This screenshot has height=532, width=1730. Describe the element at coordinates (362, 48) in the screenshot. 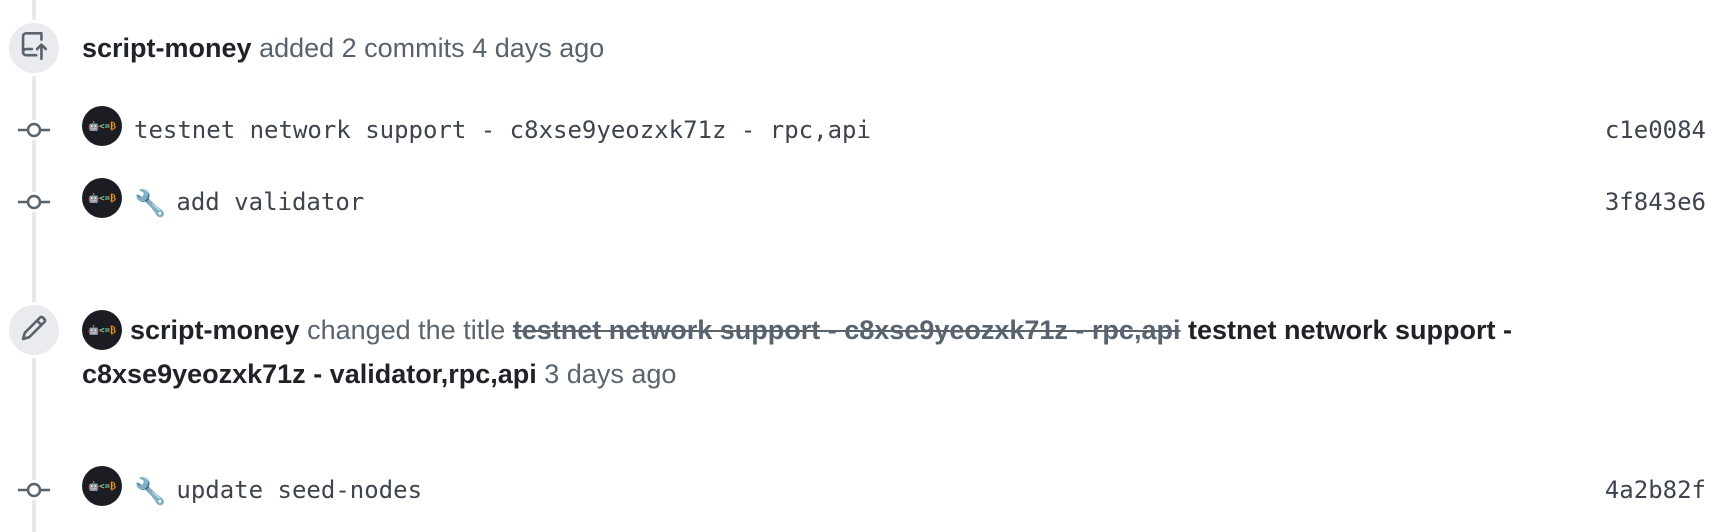

I see `event-action: added 2 commits` at that location.